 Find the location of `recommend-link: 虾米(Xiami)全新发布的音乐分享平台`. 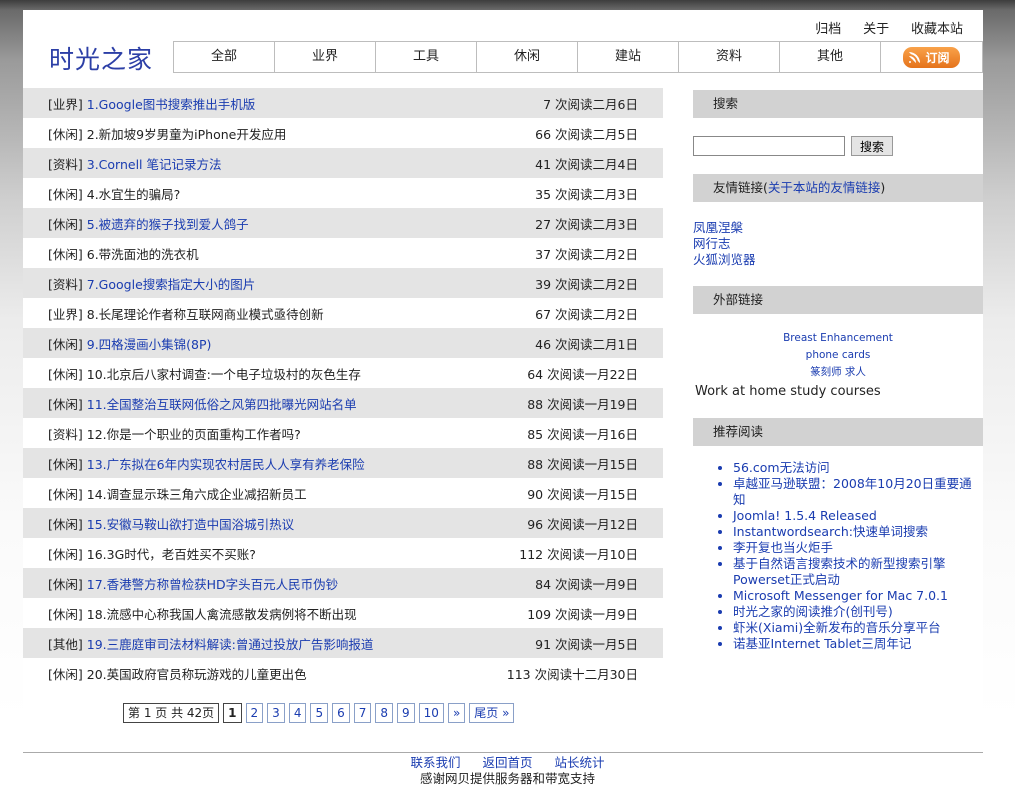

recommend-link: 虾米(Xiami)全新发布的音乐分享平台 is located at coordinates (837, 627).